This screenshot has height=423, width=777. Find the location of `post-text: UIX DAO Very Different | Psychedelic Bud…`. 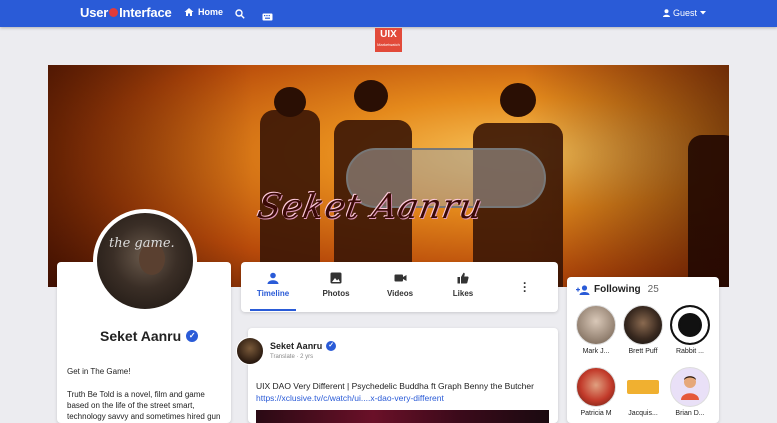

post-text: UIX DAO Very Different | Psychedelic Bud… is located at coordinates (395, 386).